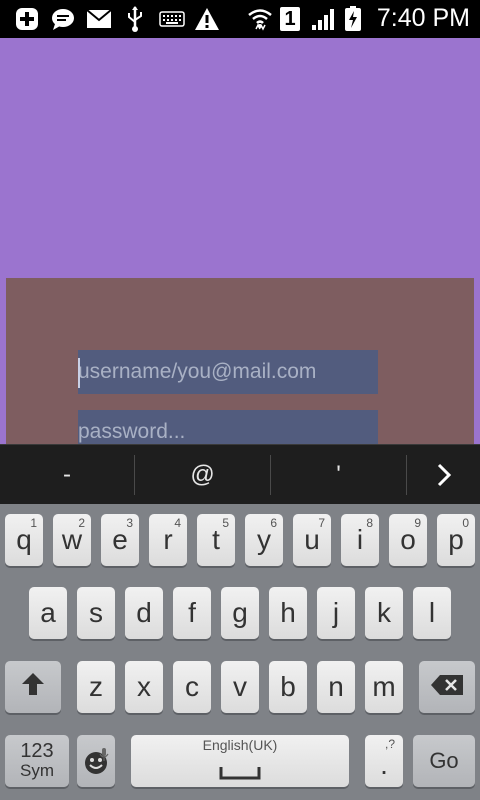  I want to click on suggestion-dash: -, so click(67, 475).